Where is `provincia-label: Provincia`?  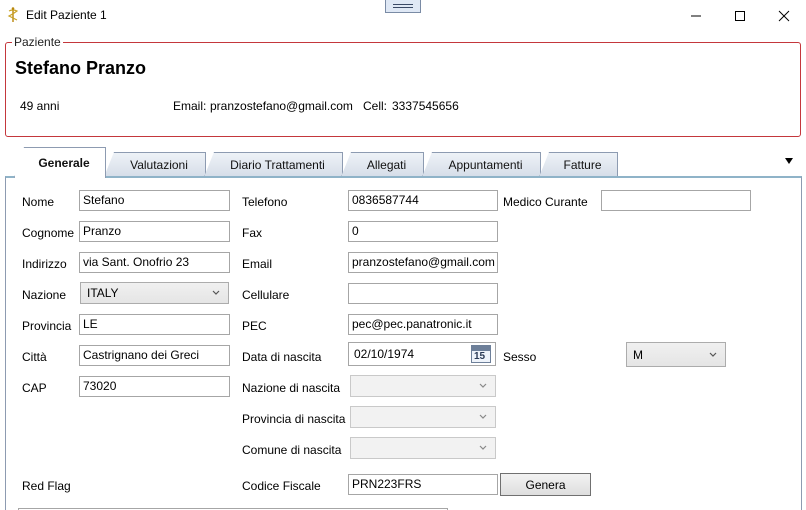 provincia-label: Provincia is located at coordinates (47, 326).